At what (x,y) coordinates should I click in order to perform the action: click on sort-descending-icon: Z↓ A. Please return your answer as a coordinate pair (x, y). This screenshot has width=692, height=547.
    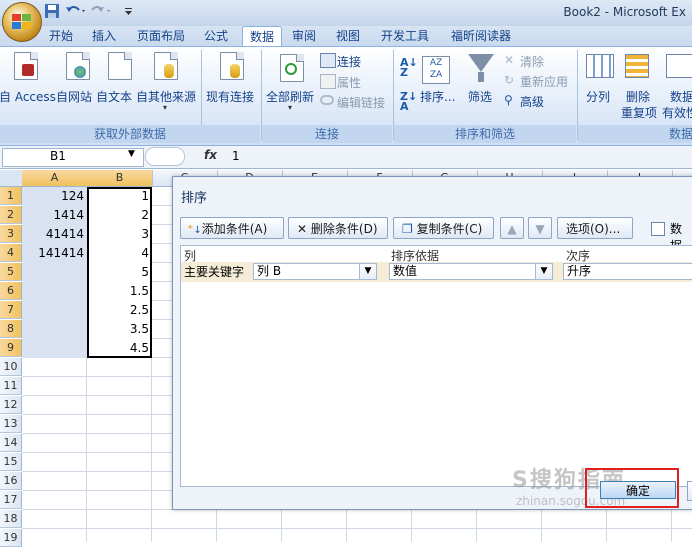
    Looking at the image, I should click on (408, 101).